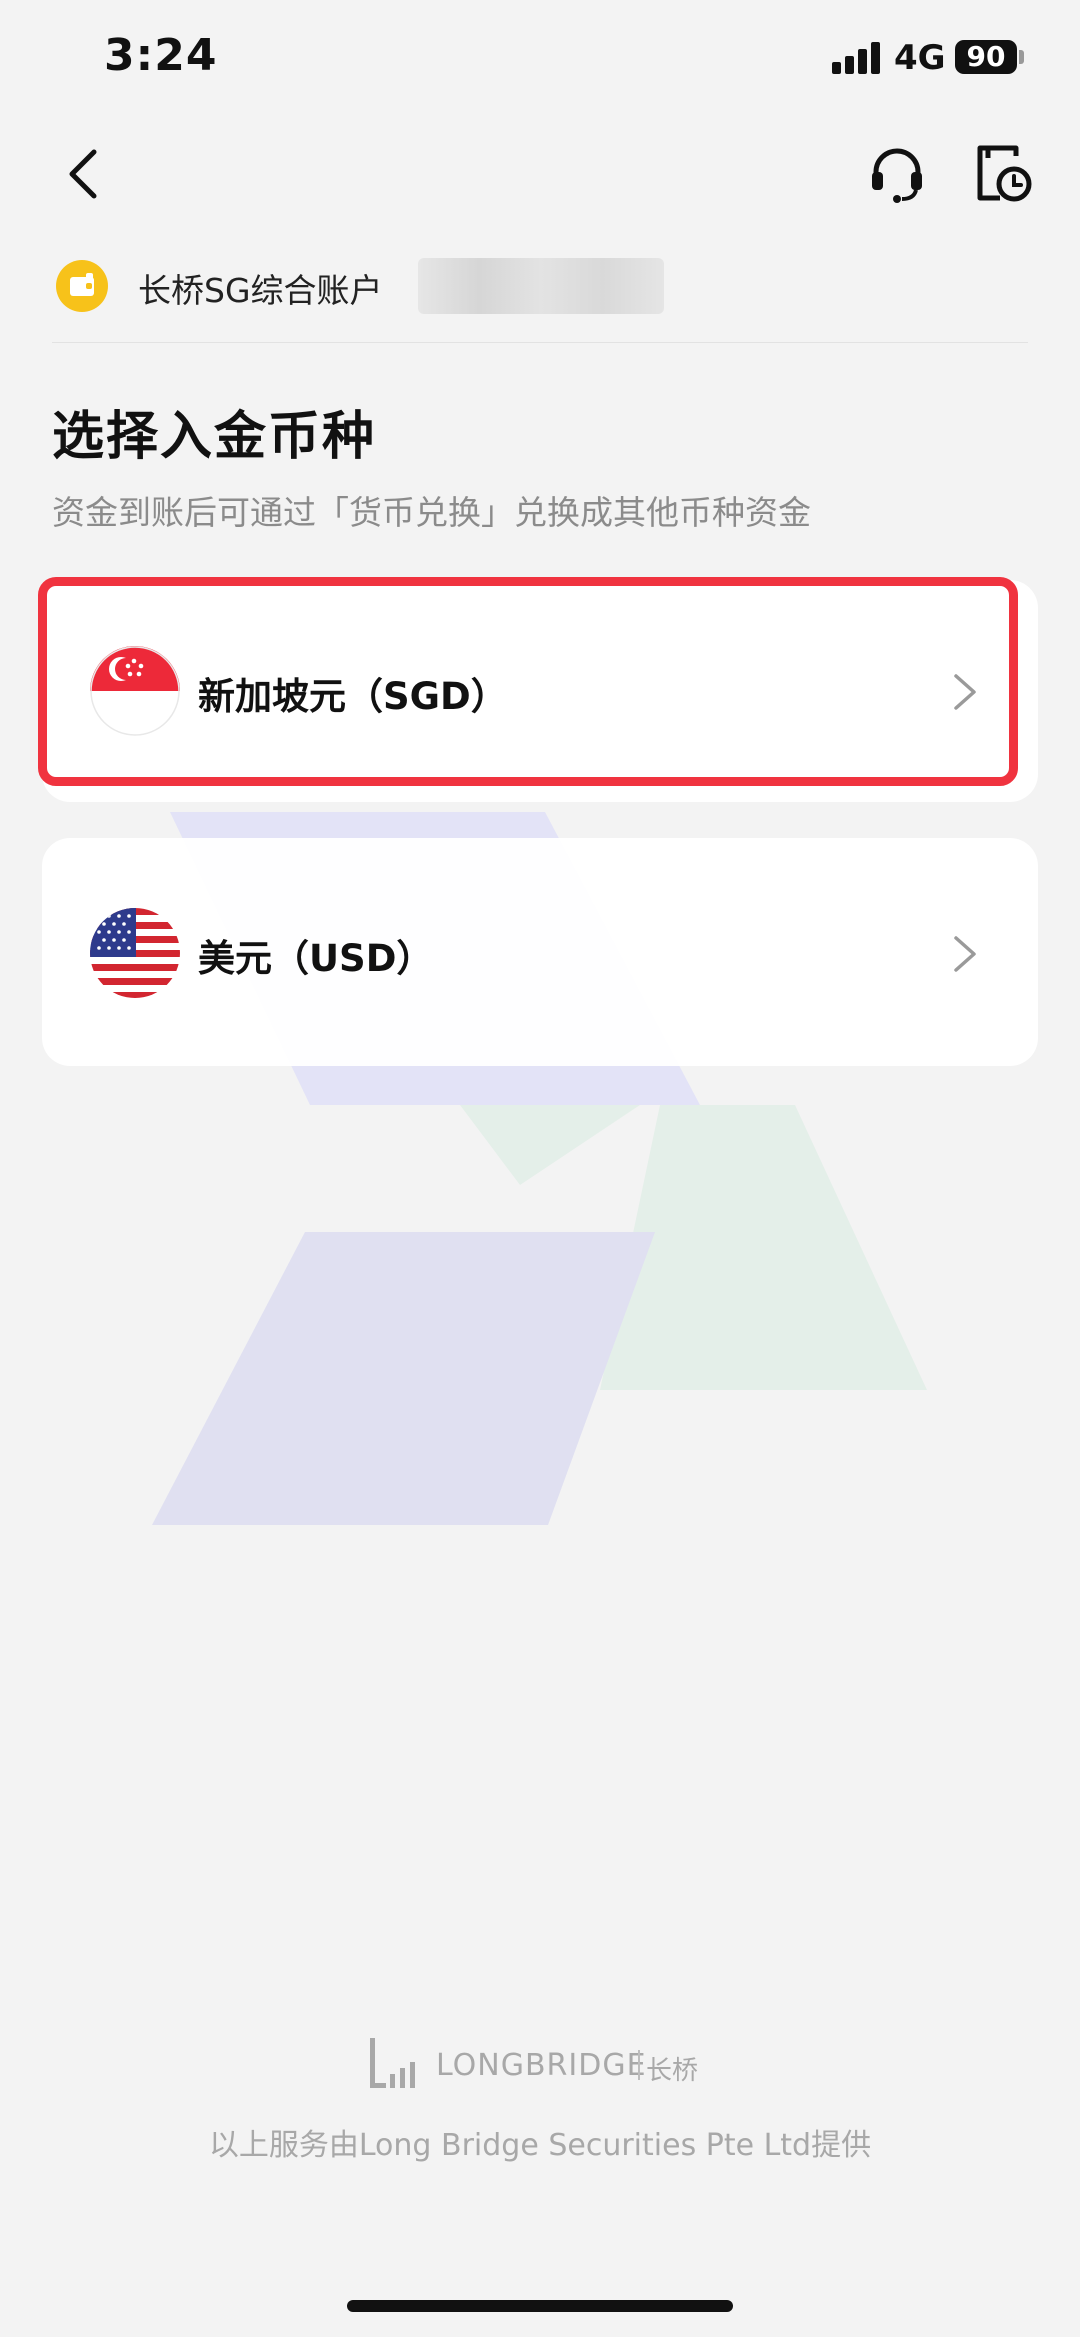 The height and width of the screenshot is (2337, 1080). I want to click on account-name: 长桥SG综合账户, so click(260, 290).